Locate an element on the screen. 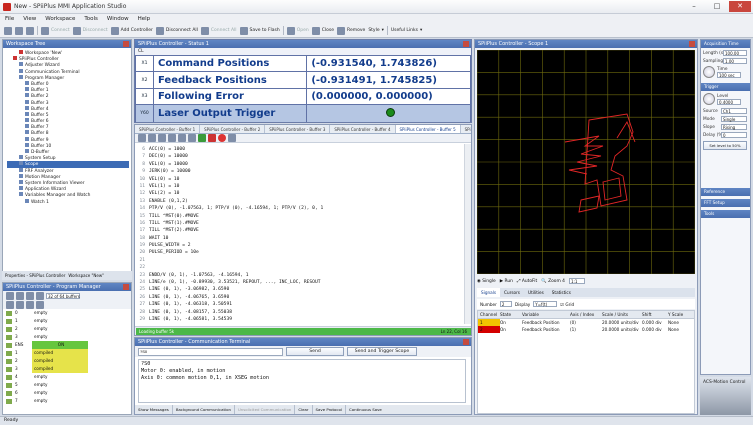 The height and width of the screenshot is (425, 753). menu-help: Help is located at coordinates (144, 19).